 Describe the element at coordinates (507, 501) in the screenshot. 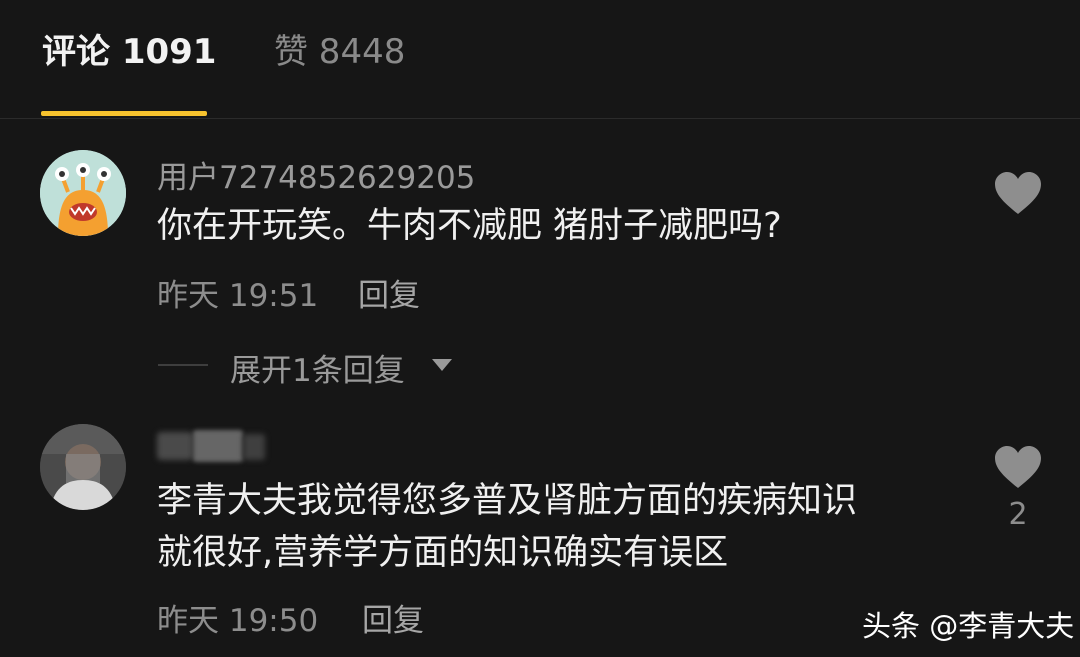

I see `comment-text-line-1: 李青大夫我觉得您多普及肾脏方面的疾病知识` at that location.